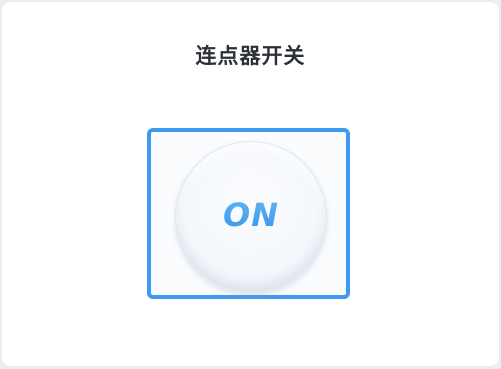 The height and width of the screenshot is (369, 501). I want to click on autoclicker-toggle-button: ON, so click(251, 217).